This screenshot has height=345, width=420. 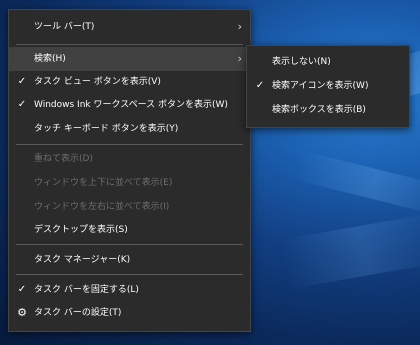 I want to click on submenu-item-hidden: 表示しない(N), so click(x=328, y=62).